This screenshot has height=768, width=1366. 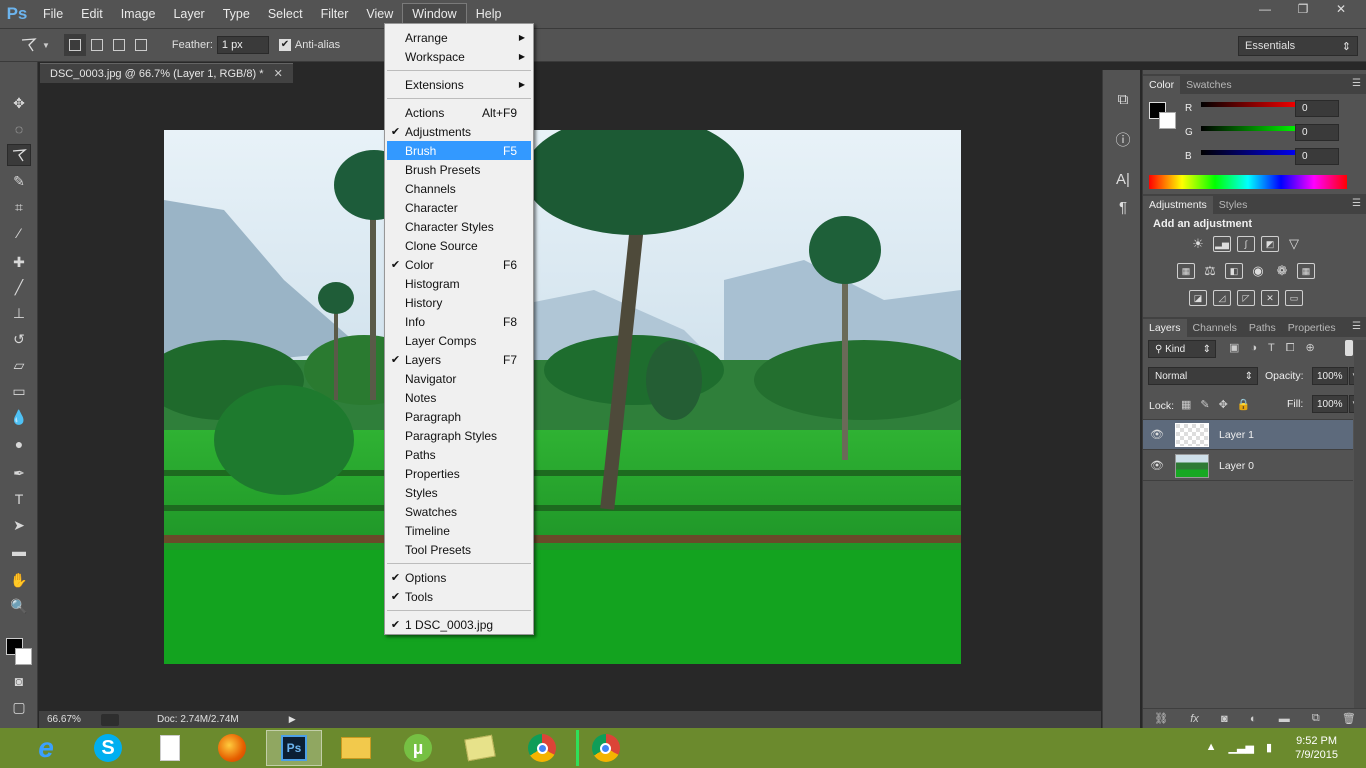 I want to click on gradient-map-icon: ▭, so click(x=1294, y=298).